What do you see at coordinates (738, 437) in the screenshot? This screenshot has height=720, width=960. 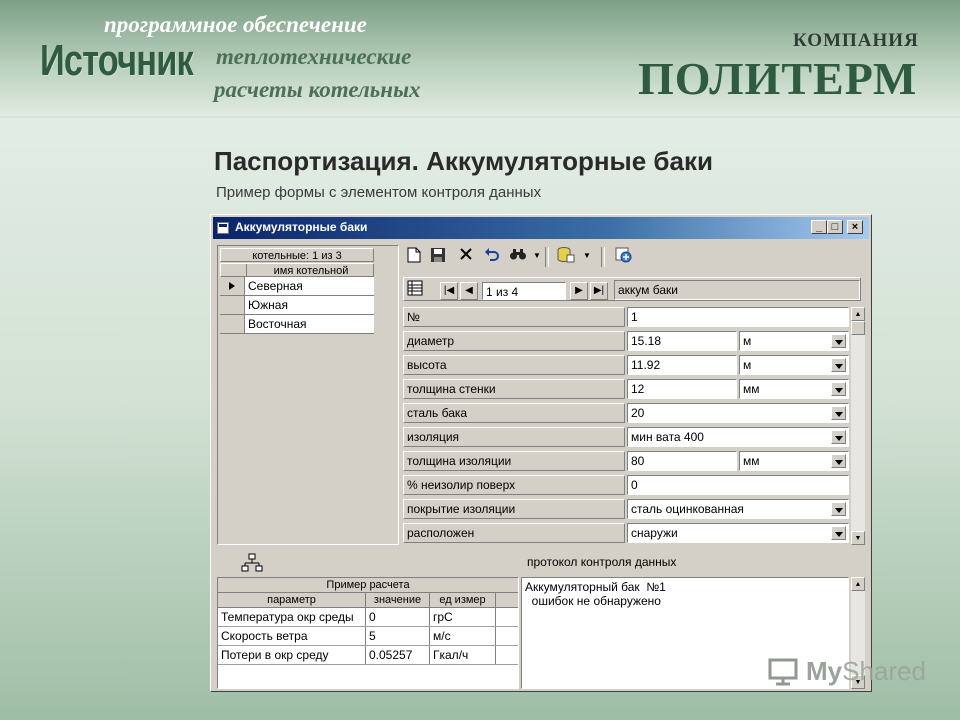 I see `insulation-select: мин вата 400` at bounding box center [738, 437].